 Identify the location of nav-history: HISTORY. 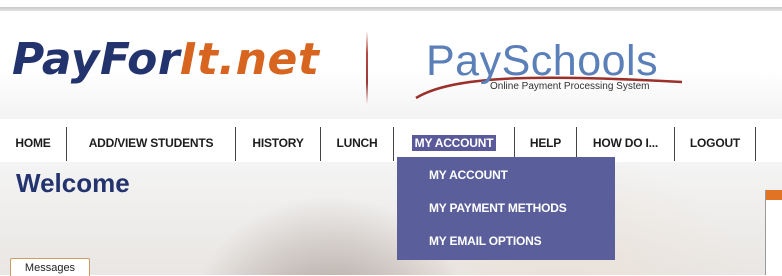
(278, 143).